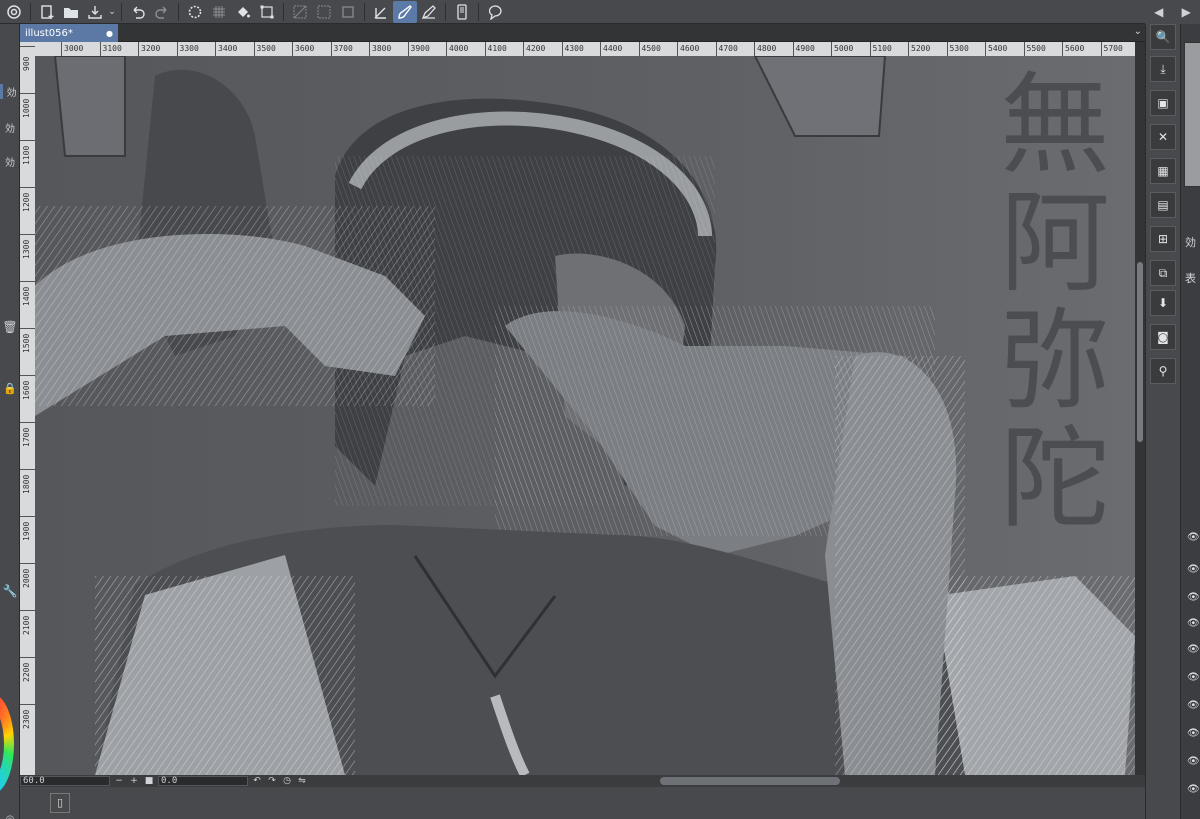 This screenshot has height=819, width=1200. I want to click on export-icon, so click(95, 12).